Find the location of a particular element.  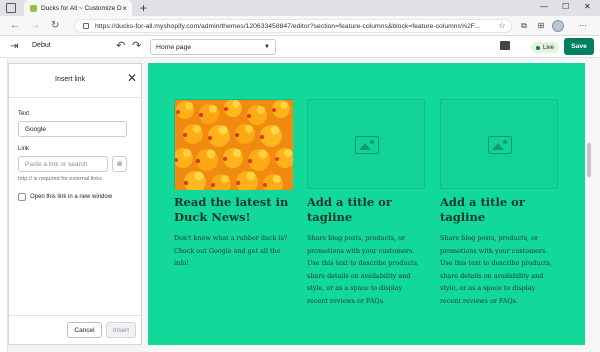

save-button: Save is located at coordinates (579, 46).